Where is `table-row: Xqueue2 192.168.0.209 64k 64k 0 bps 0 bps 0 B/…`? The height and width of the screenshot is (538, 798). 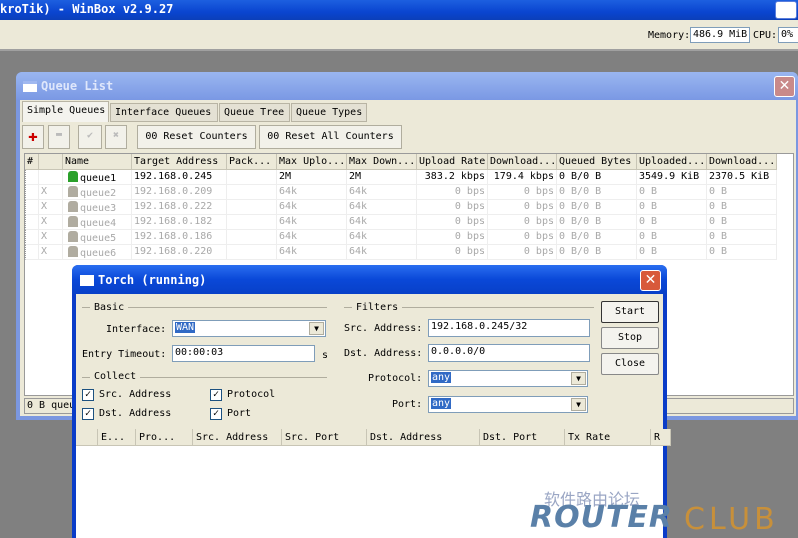 table-row: Xqueue2 192.168.0.209 64k 64k 0 bps 0 bps 0 B/… is located at coordinates (409, 192).